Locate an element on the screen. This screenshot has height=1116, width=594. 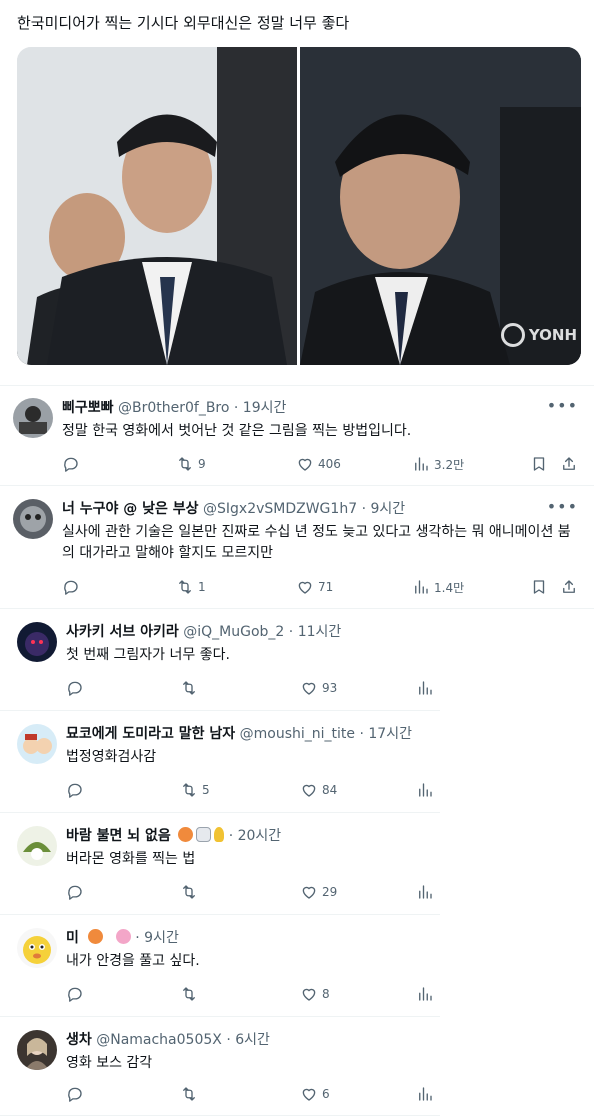
like-button: 93 is located at coordinates (318, 688).